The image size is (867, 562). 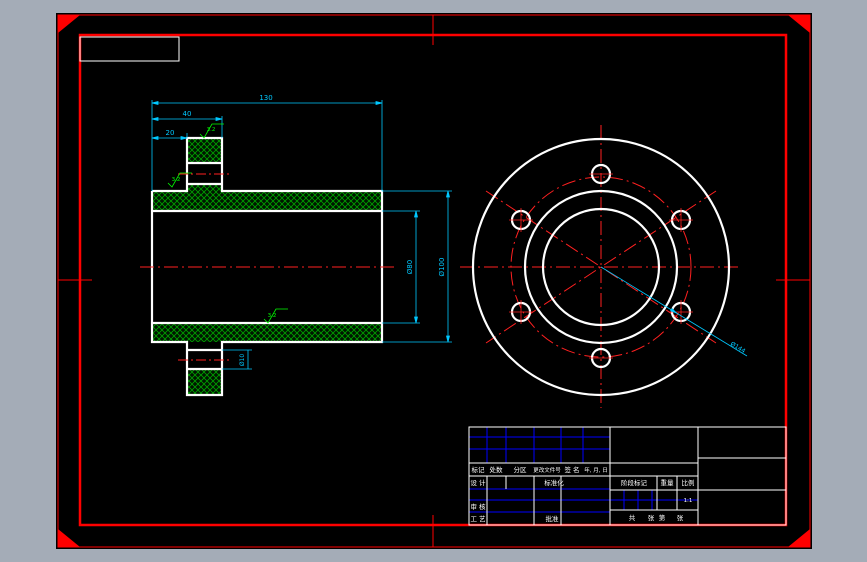 I want to click on dim-bore-diameter: Ø80, so click(x=410, y=267).